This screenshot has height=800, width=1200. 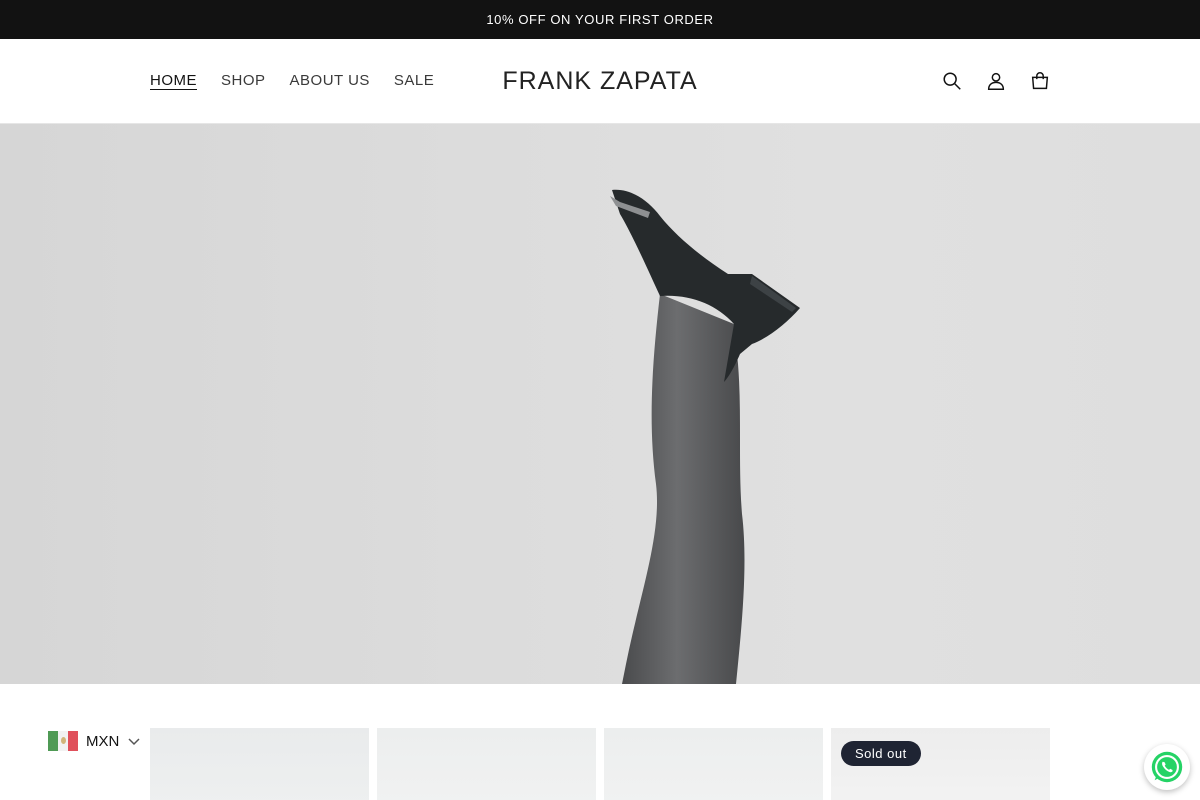 I want to click on account-icon, so click(x=996, y=81).